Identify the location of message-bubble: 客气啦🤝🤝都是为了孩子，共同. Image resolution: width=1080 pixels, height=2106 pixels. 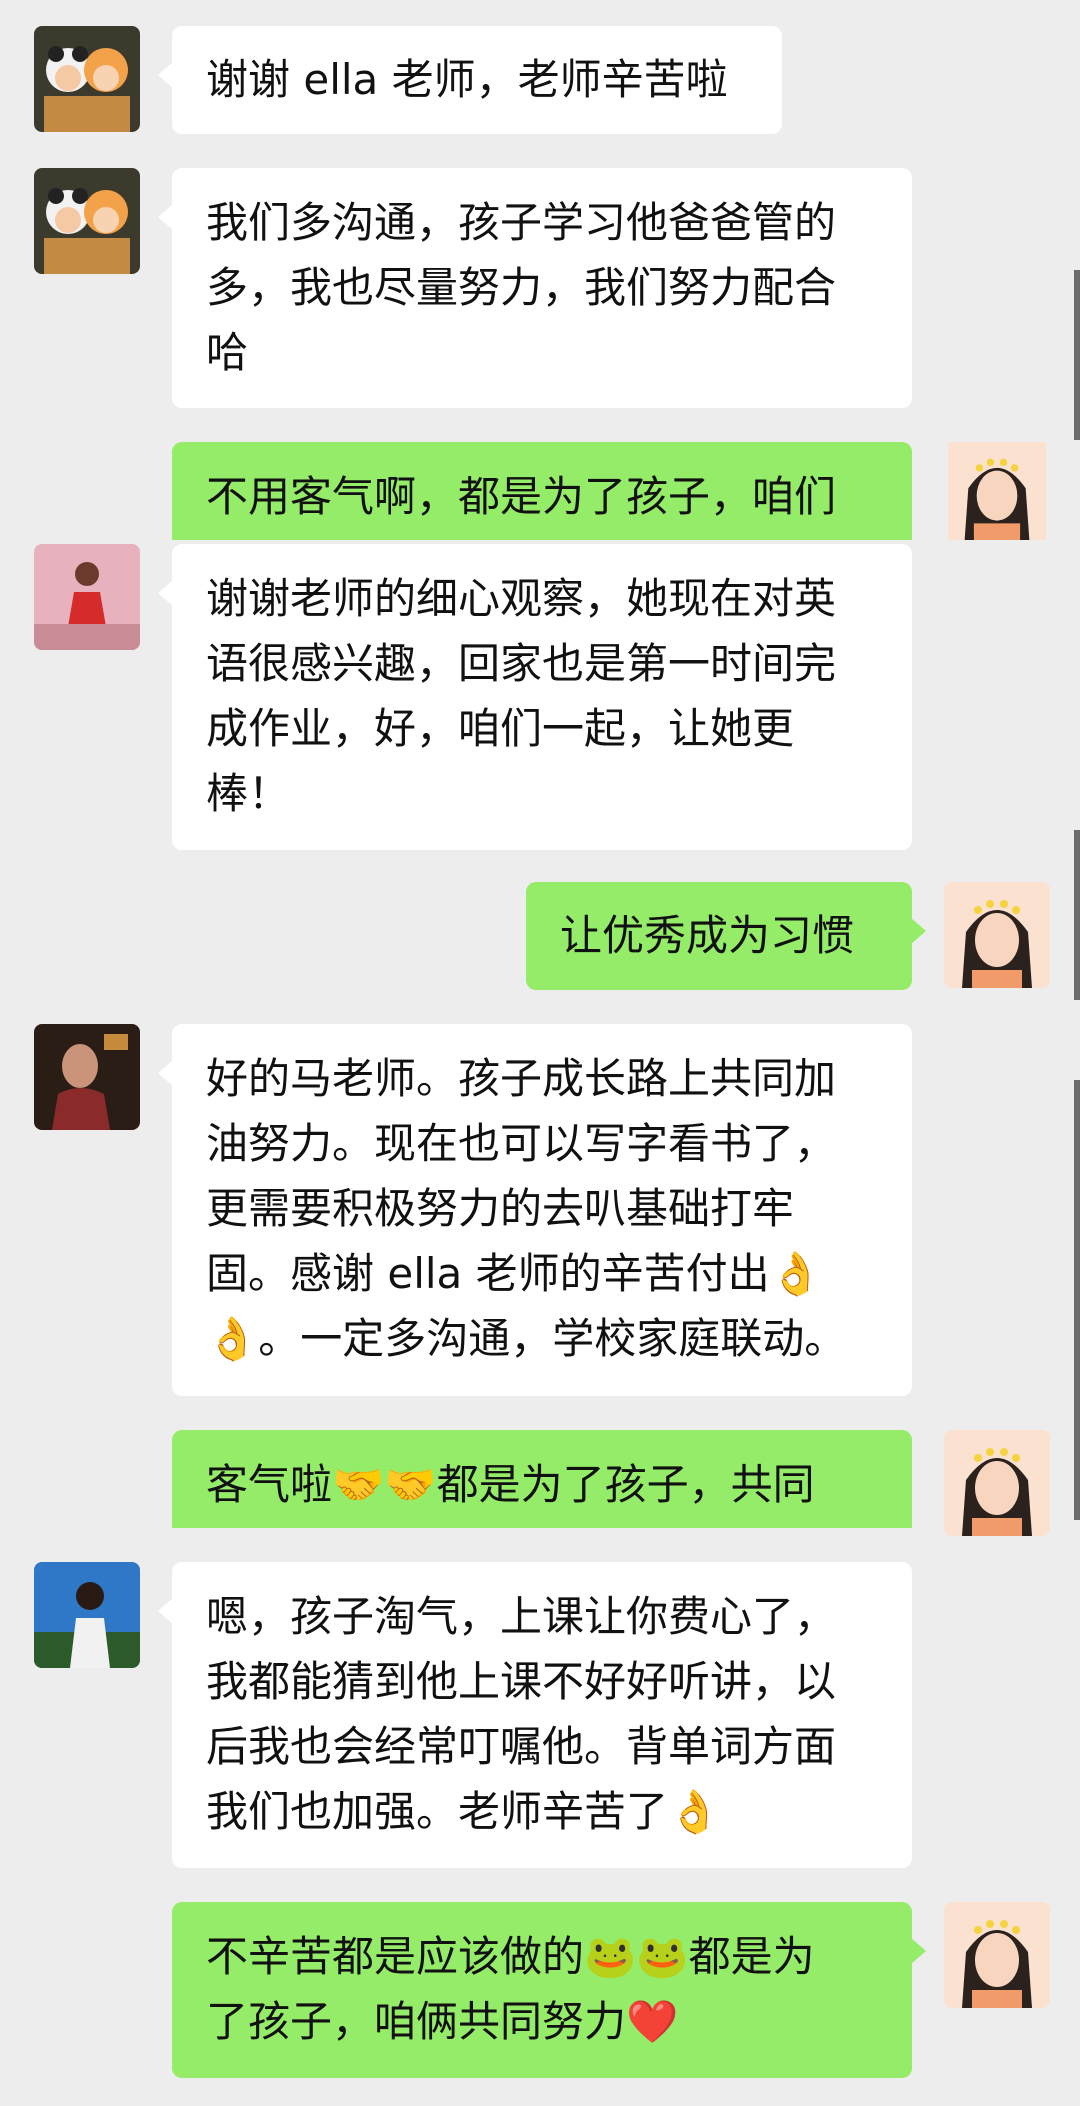
(542, 1479).